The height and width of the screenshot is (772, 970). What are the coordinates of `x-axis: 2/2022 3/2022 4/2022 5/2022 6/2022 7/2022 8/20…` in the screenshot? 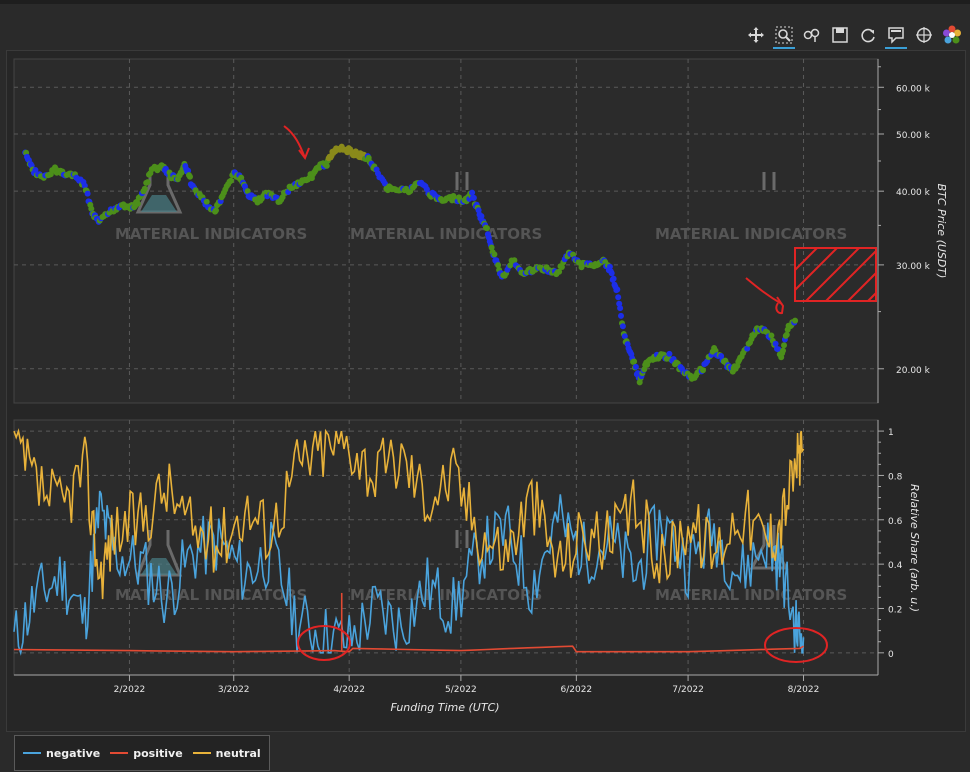 It's located at (446, 684).